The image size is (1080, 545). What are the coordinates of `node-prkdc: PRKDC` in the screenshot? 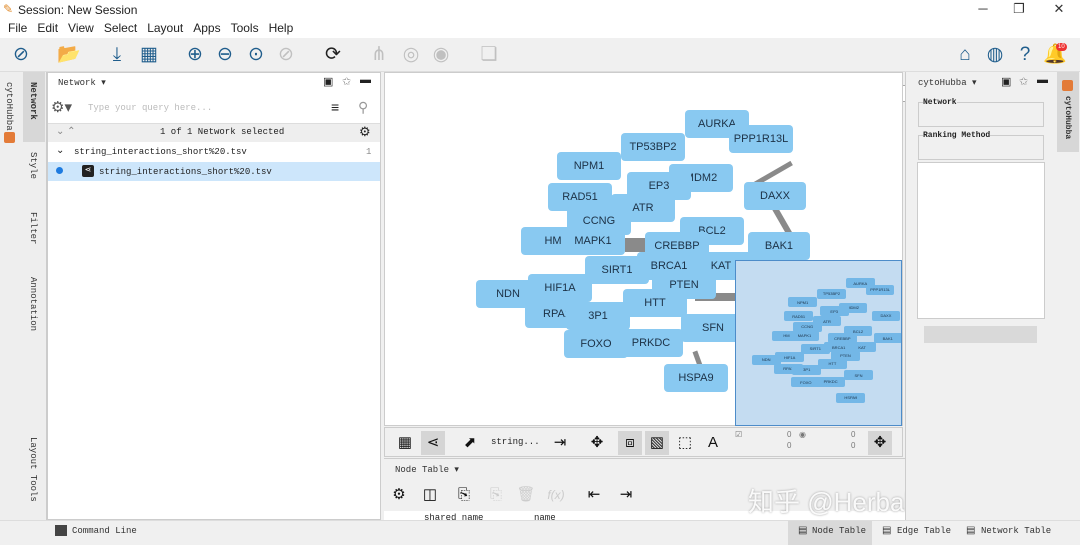 It's located at (651, 343).